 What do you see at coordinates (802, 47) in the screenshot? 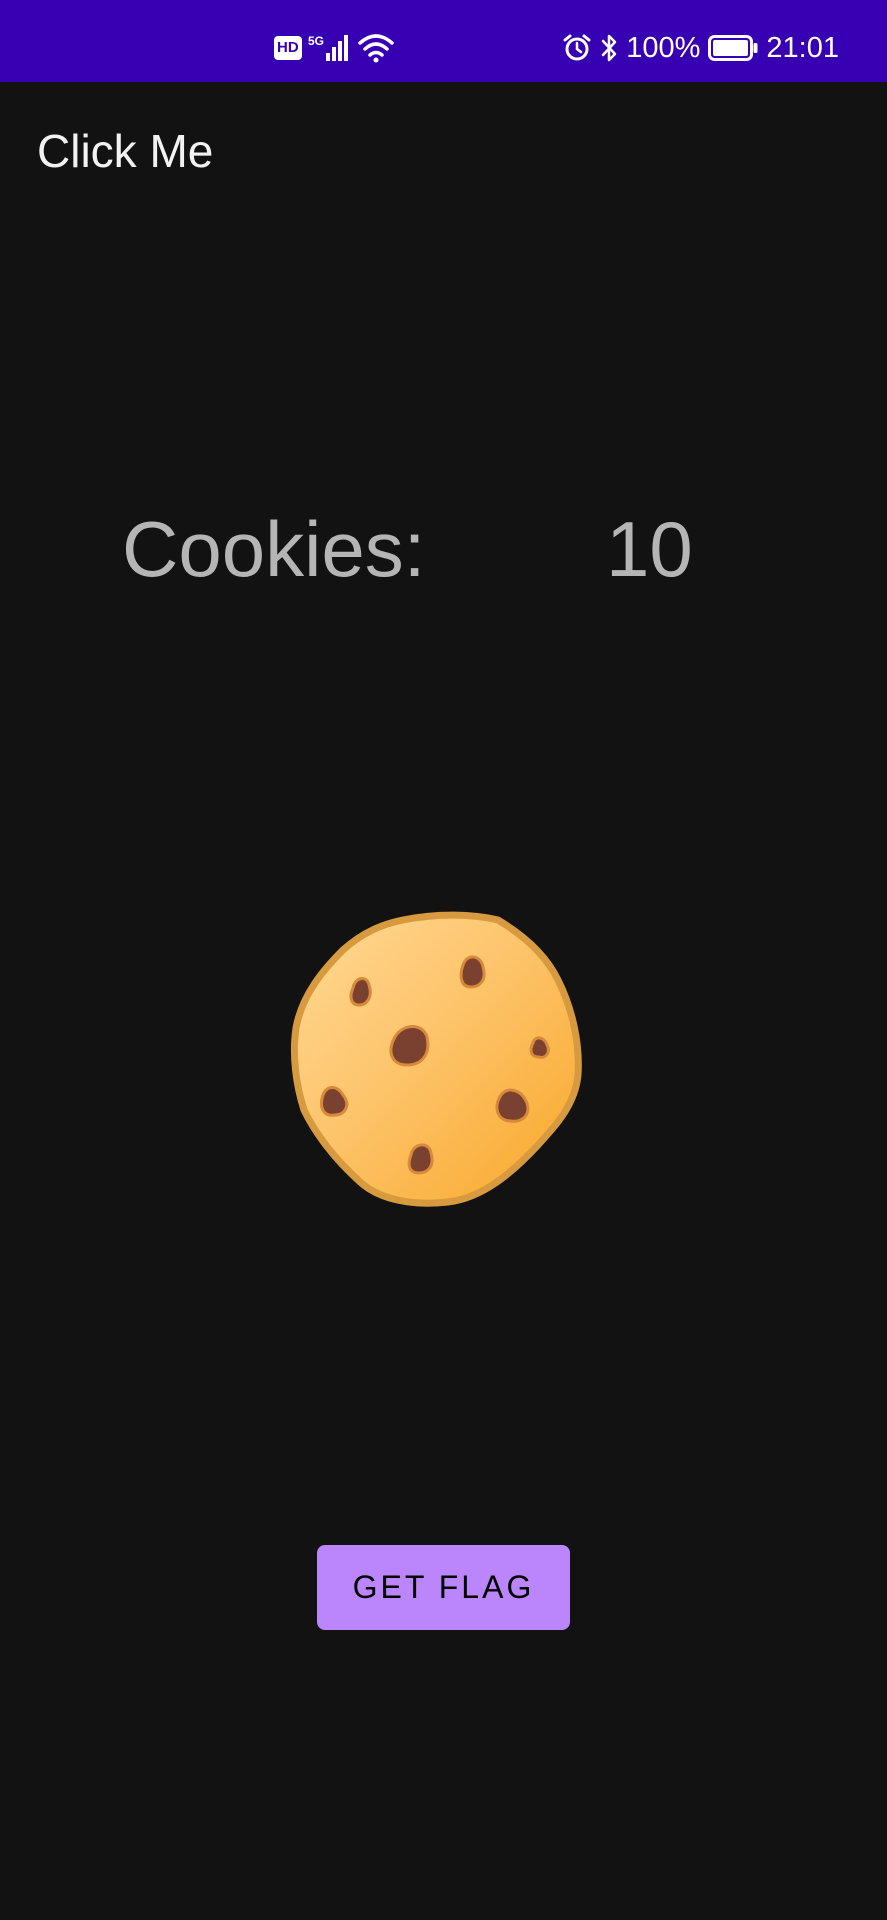
I see `clock-time: 21:01` at bounding box center [802, 47].